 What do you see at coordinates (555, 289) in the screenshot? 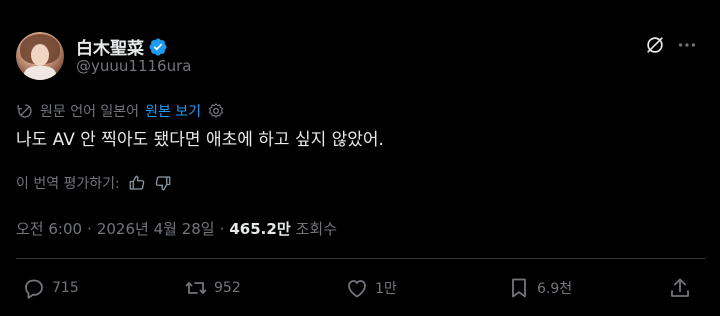
I see `bookmark-count: 6.9천` at bounding box center [555, 289].